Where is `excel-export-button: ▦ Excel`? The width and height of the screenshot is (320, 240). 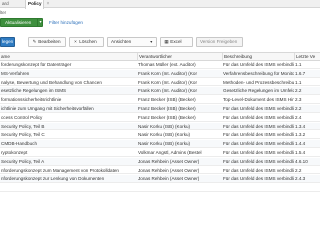
excel-export-button: ▦ Excel is located at coordinates (176, 42).